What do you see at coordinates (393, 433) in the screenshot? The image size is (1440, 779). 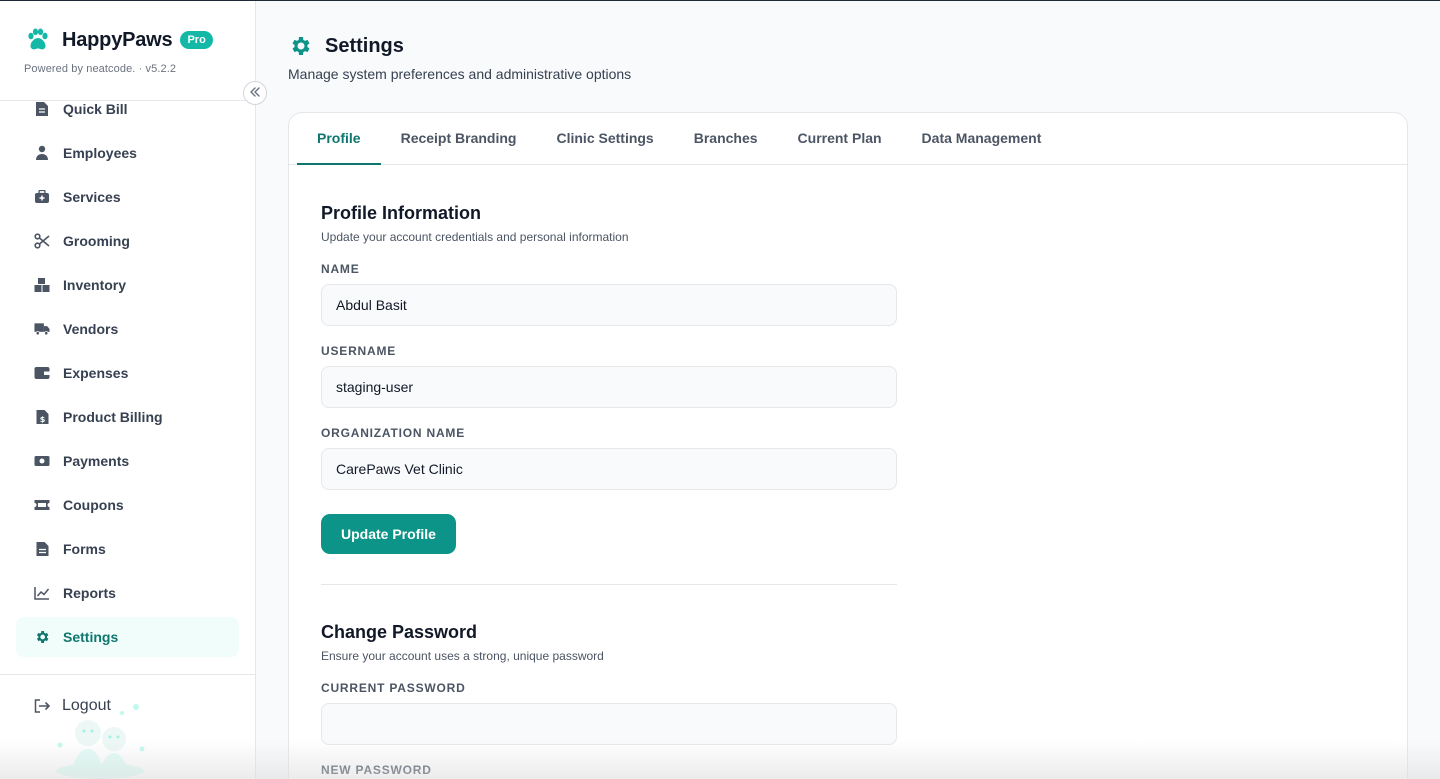 I see `organization-label: ORGANIZATION NAME` at bounding box center [393, 433].